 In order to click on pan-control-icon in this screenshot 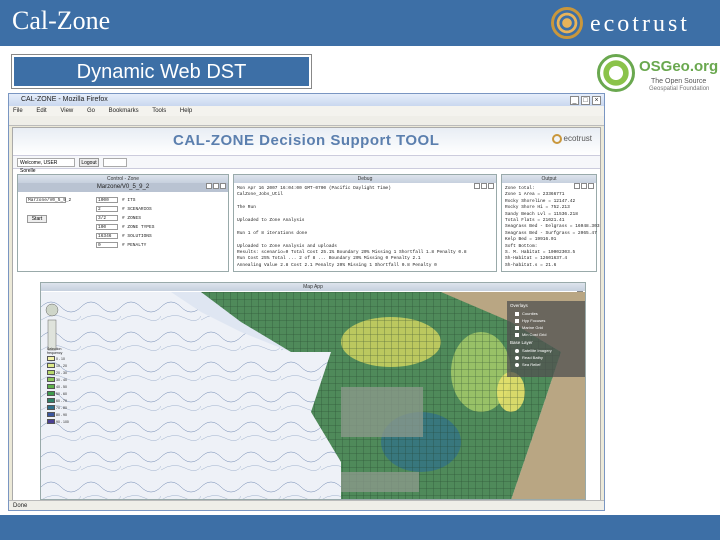, I will do `click(52, 310)`.